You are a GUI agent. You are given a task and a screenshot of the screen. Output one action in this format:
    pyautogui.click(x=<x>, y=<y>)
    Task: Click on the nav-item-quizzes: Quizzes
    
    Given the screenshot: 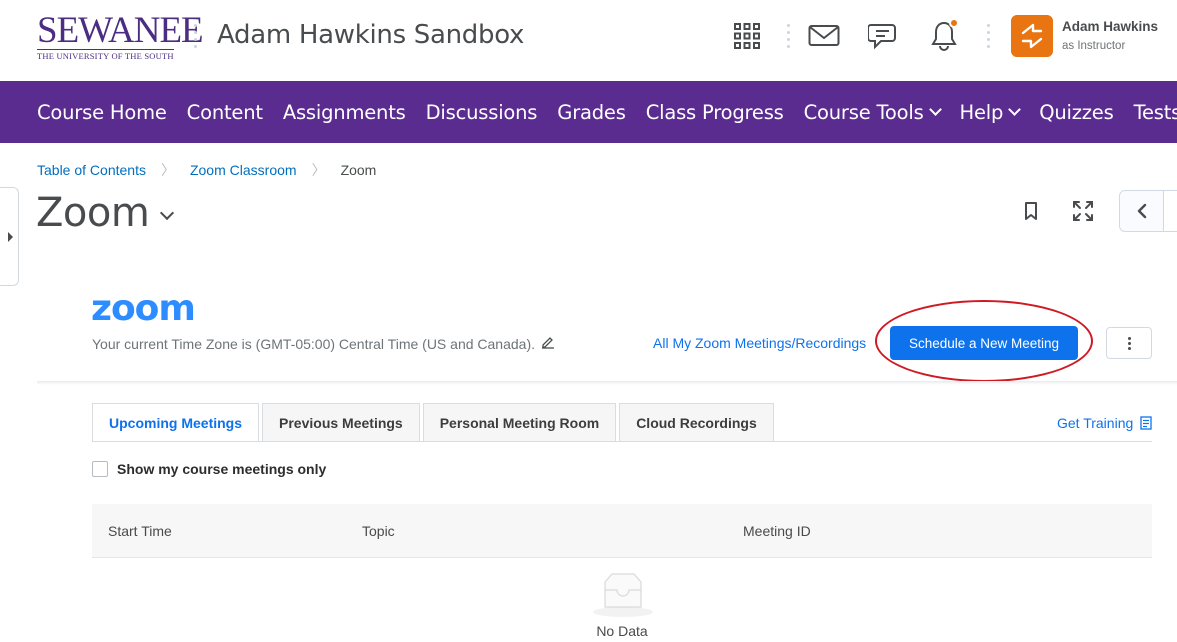 What is the action you would take?
    pyautogui.click(x=1076, y=112)
    